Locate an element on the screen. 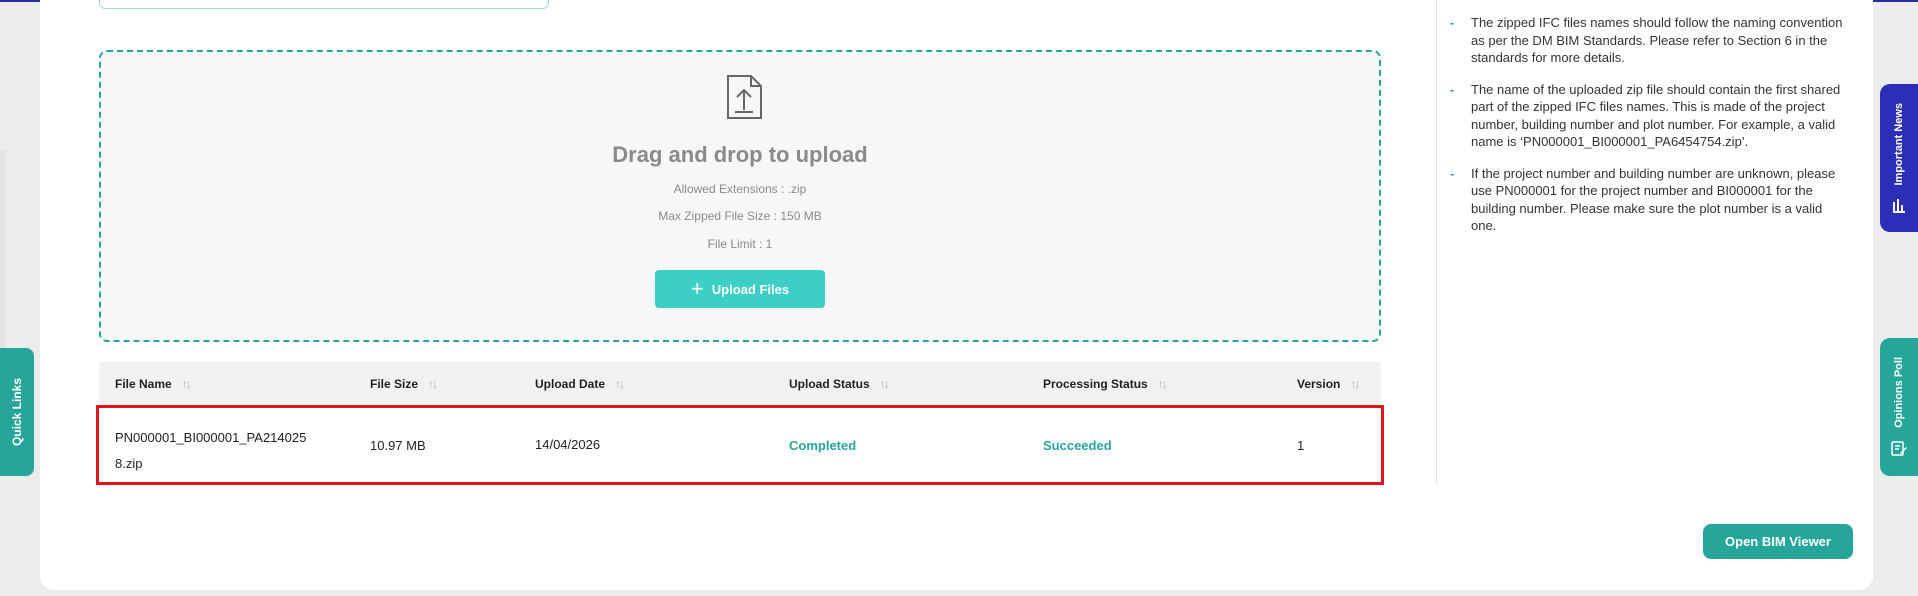 The image size is (1918, 596). max-size-text: Max Zipped File Size : 150 MB is located at coordinates (740, 216).